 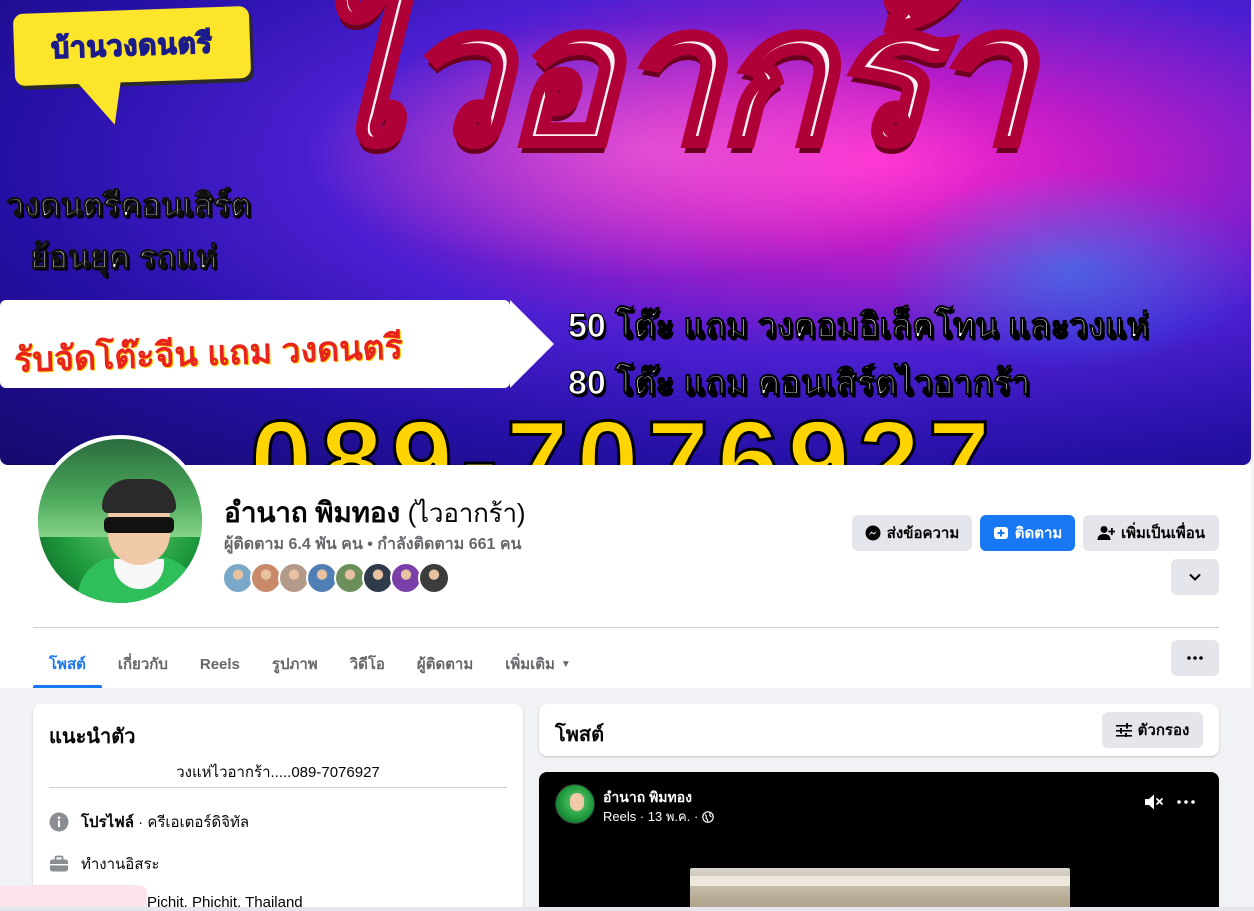 What do you see at coordinates (859, 326) in the screenshot?
I see `cover-promo-1: 50 โต๊ะ แถม วงคอมอิเล็คโทน และวงแห่` at bounding box center [859, 326].